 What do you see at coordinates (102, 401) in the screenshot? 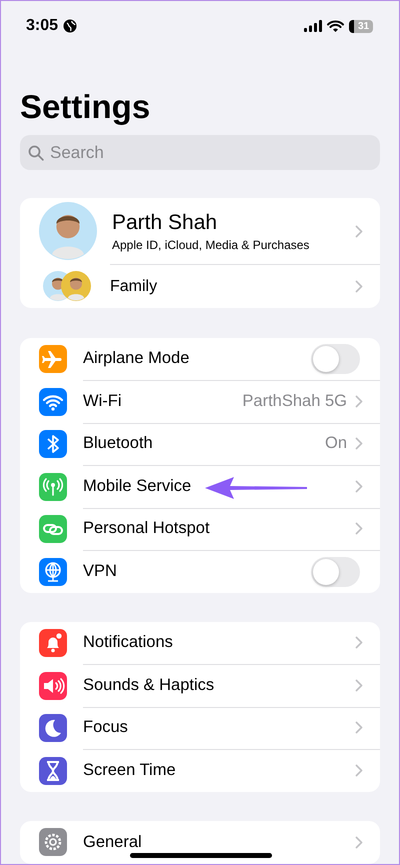
I see `setting-label: Wi-Fi` at bounding box center [102, 401].